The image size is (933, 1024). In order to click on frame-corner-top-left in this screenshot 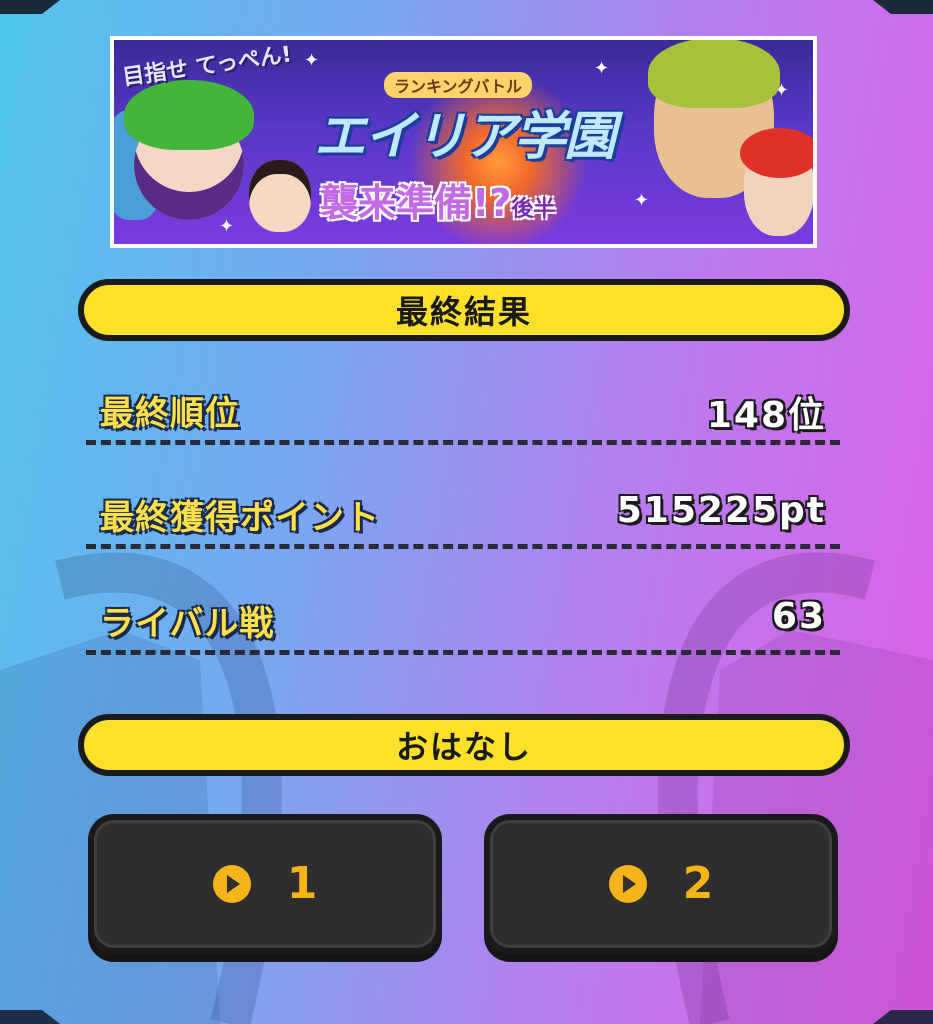, I will do `click(30, 7)`.